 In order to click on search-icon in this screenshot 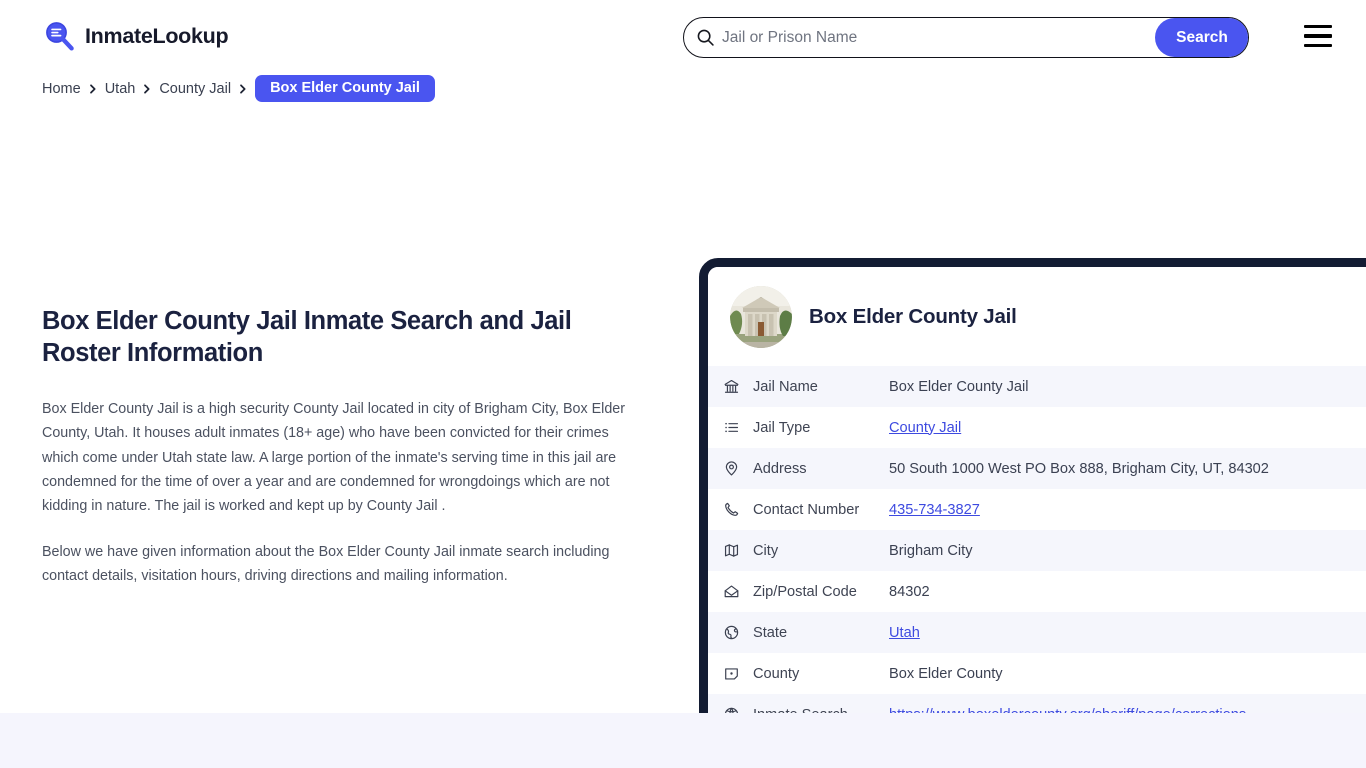, I will do `click(702, 37)`.